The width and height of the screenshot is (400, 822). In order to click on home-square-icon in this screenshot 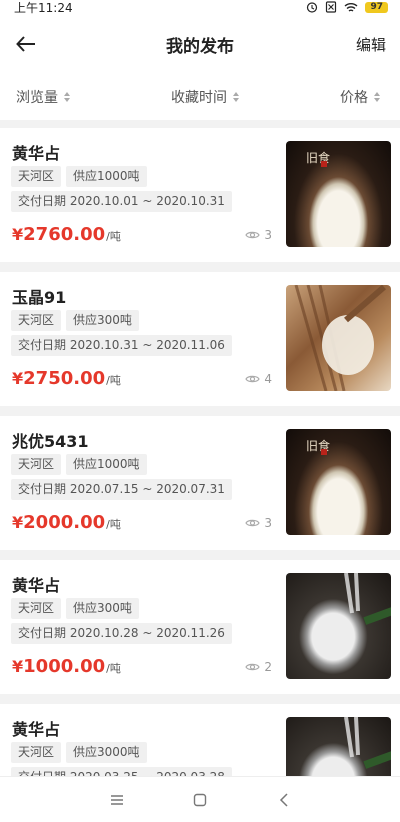, I will do `click(200, 800)`.